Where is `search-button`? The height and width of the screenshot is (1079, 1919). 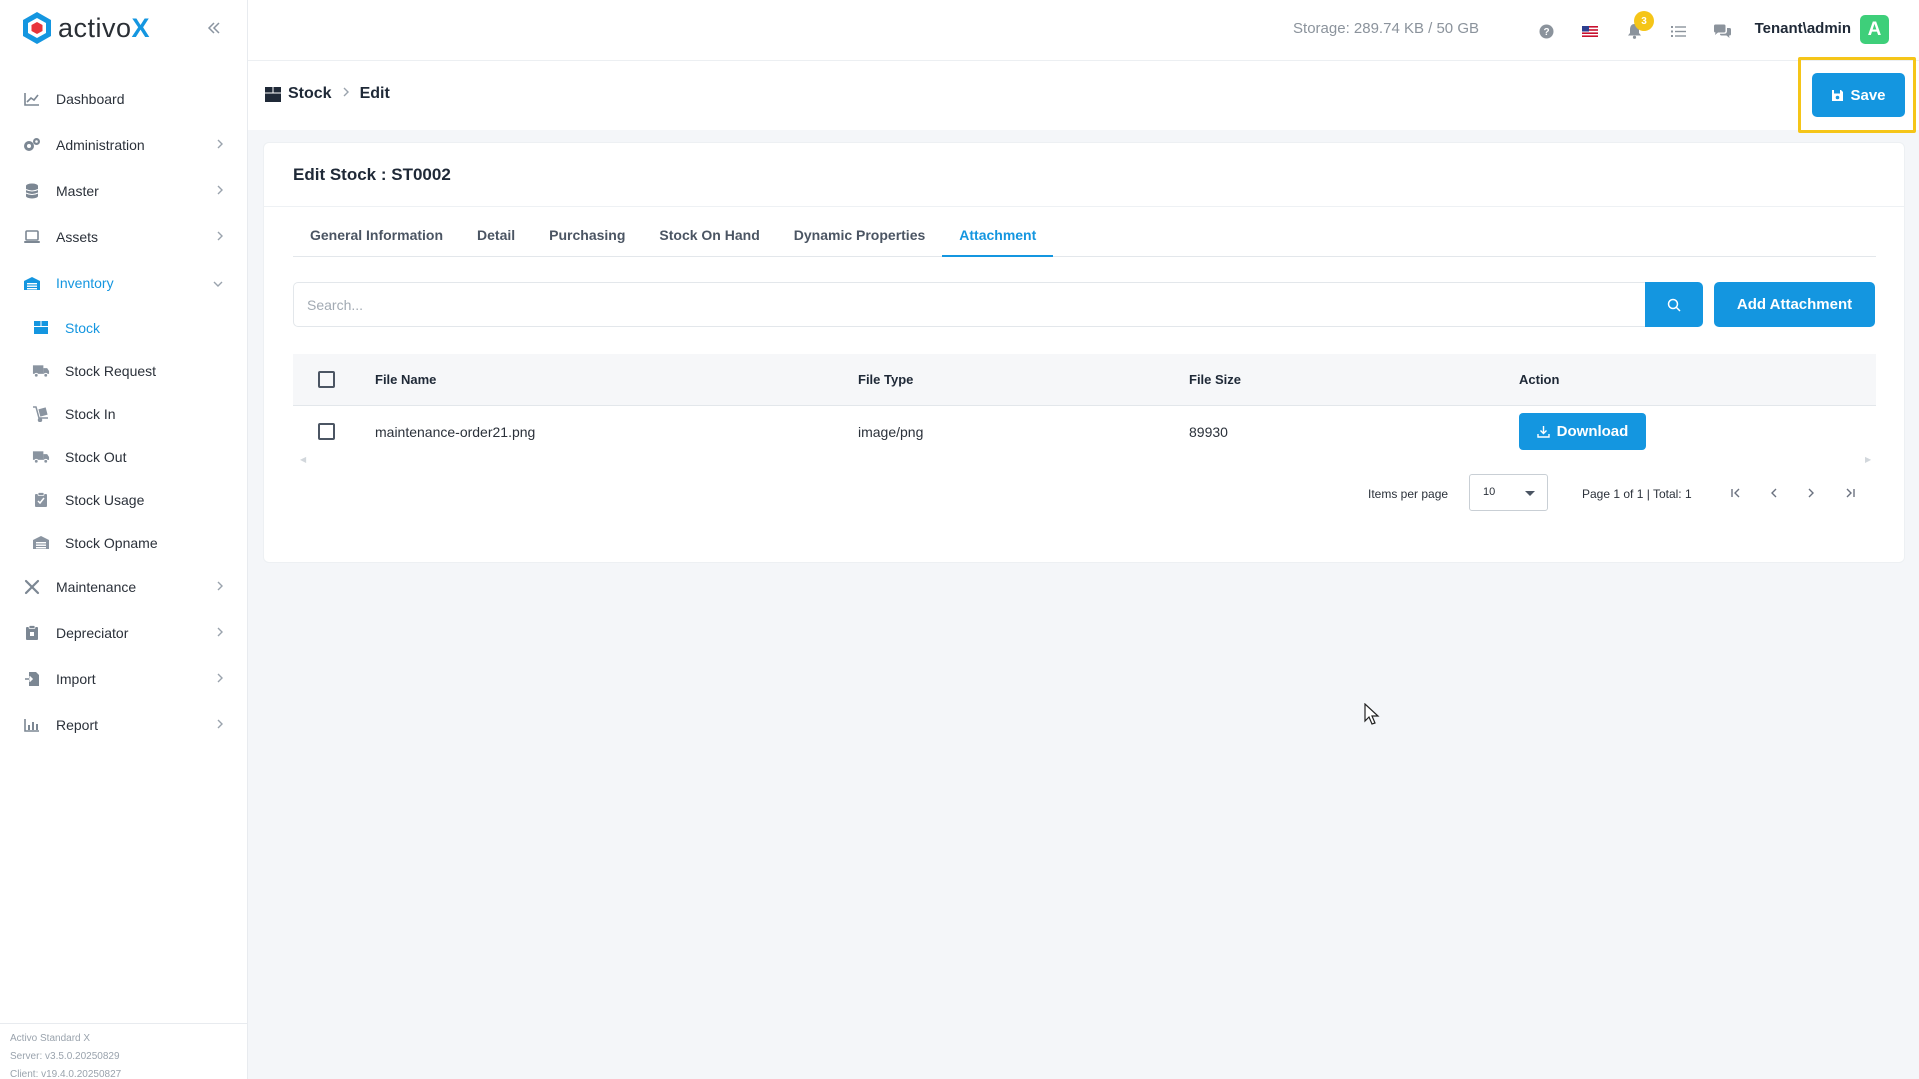
search-button is located at coordinates (1674, 304).